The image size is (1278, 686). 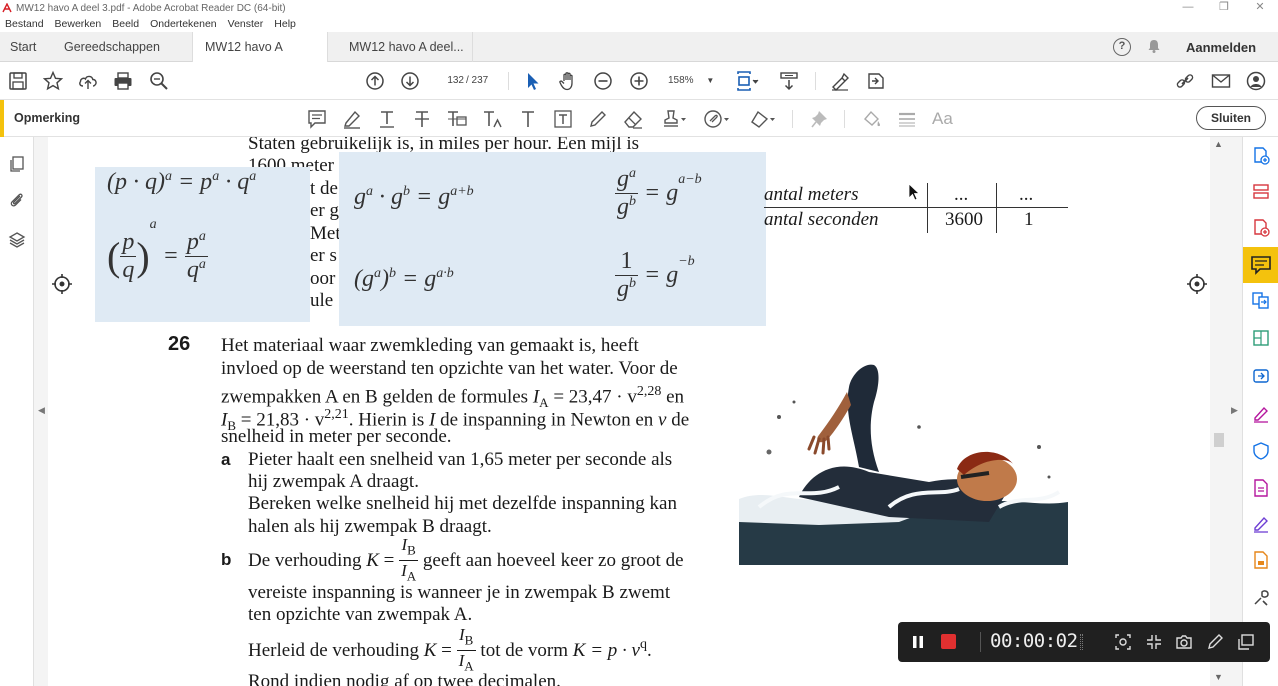 What do you see at coordinates (246, 24) in the screenshot?
I see `menu-venster: Venster` at bounding box center [246, 24].